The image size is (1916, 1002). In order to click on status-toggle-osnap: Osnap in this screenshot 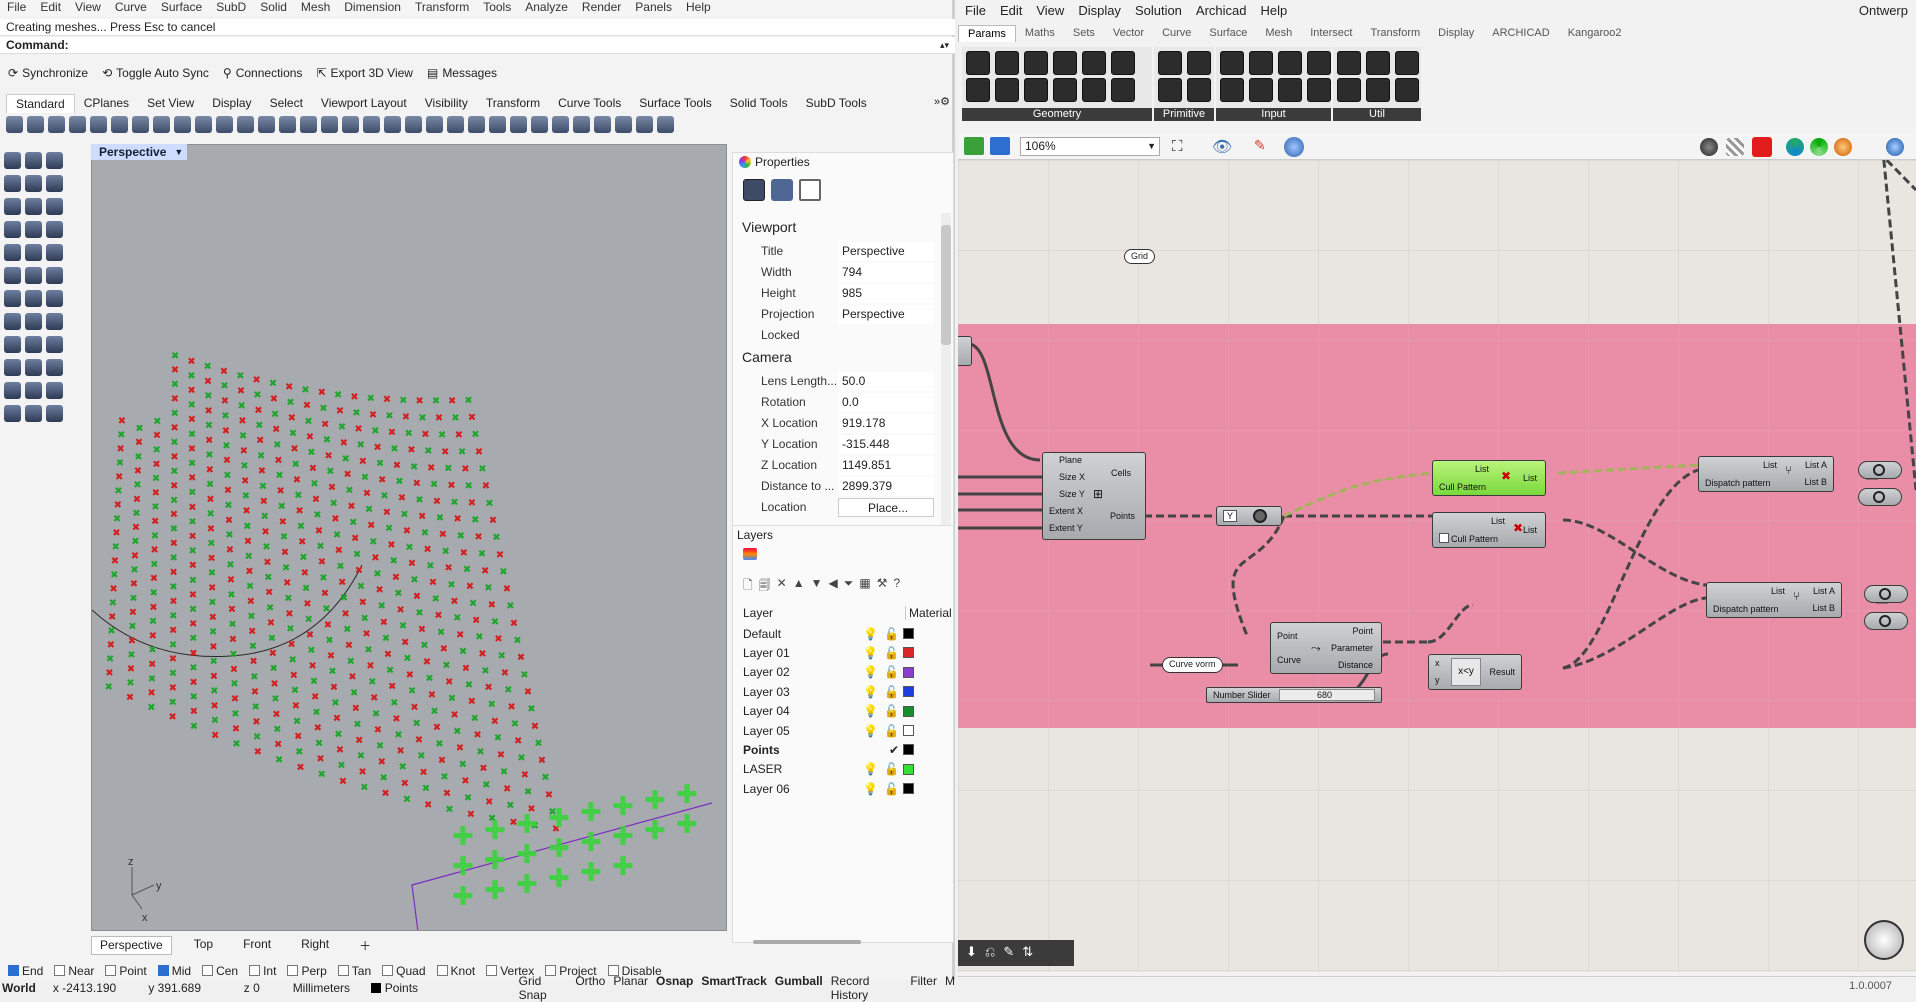, I will do `click(674, 988)`.